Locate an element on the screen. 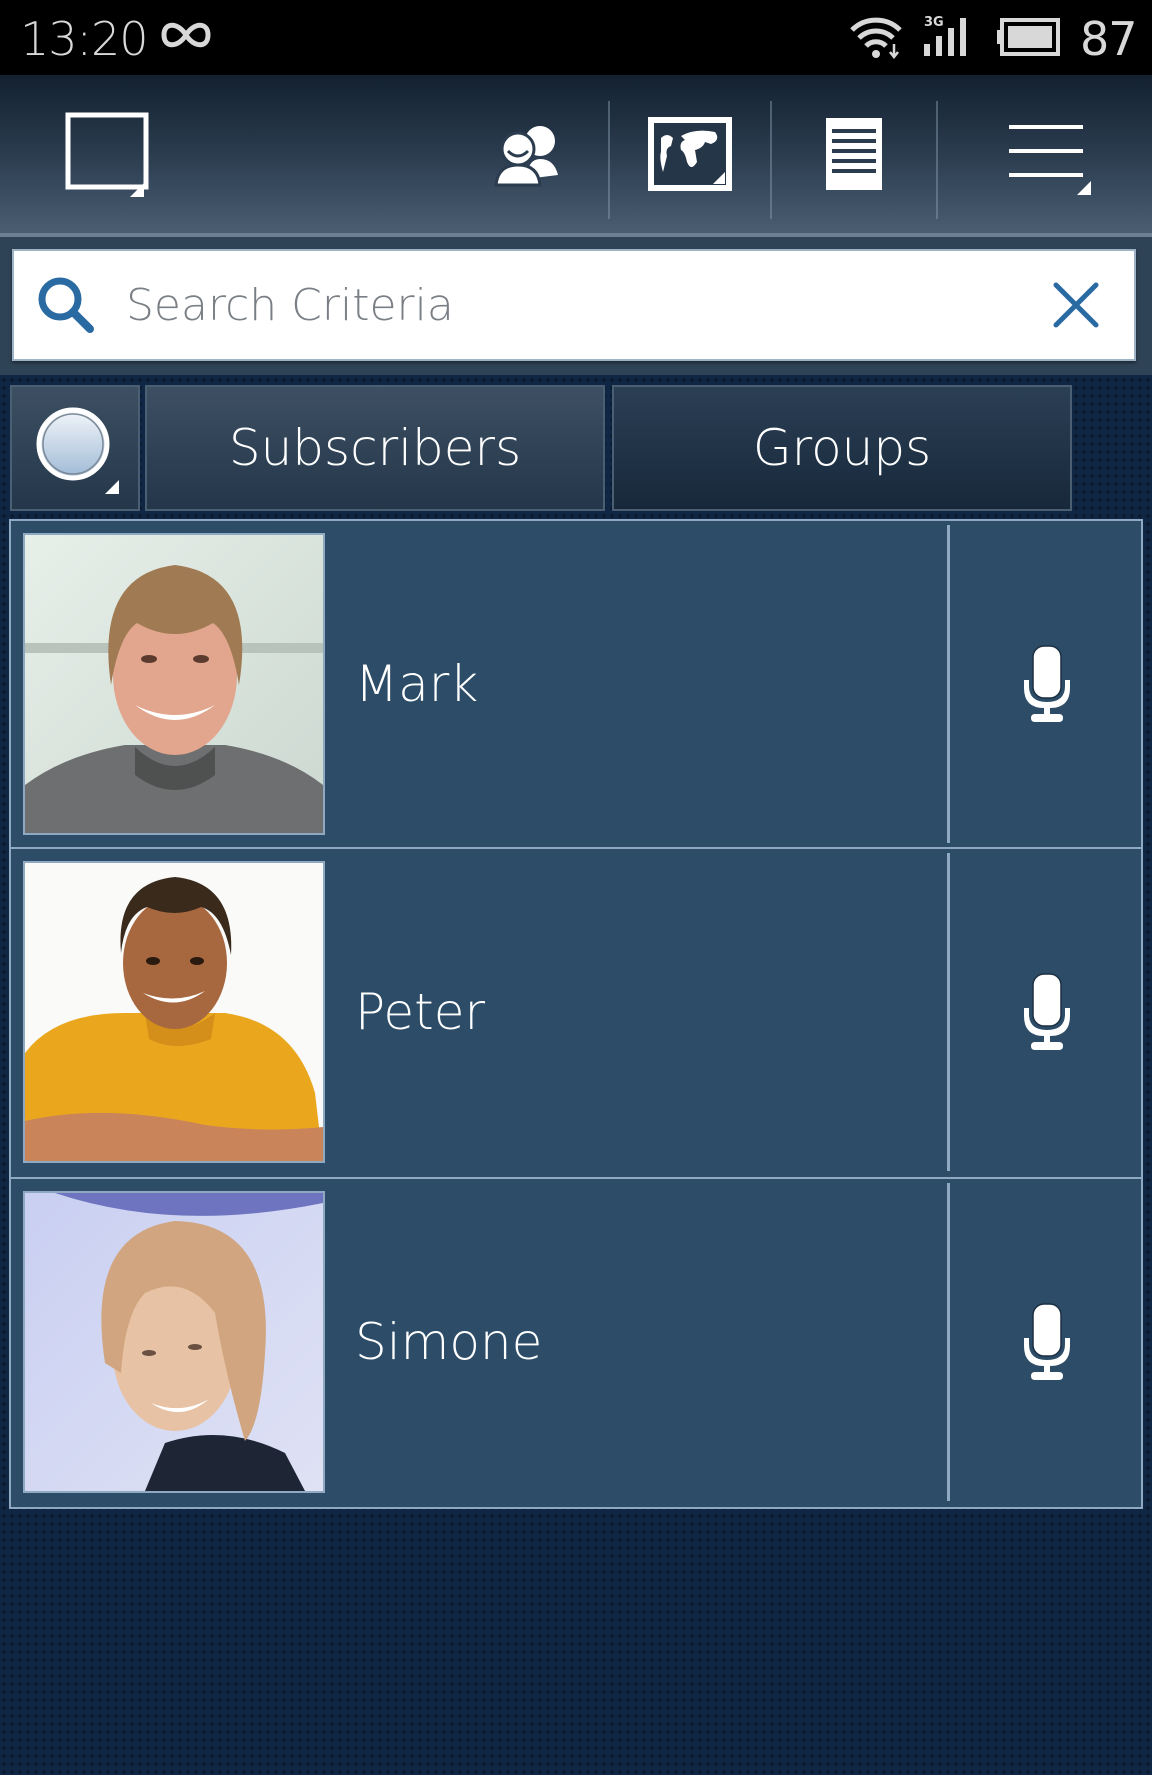 The height and width of the screenshot is (1775, 1152). signal-3g-icon: 3G is located at coordinates (950, 36).